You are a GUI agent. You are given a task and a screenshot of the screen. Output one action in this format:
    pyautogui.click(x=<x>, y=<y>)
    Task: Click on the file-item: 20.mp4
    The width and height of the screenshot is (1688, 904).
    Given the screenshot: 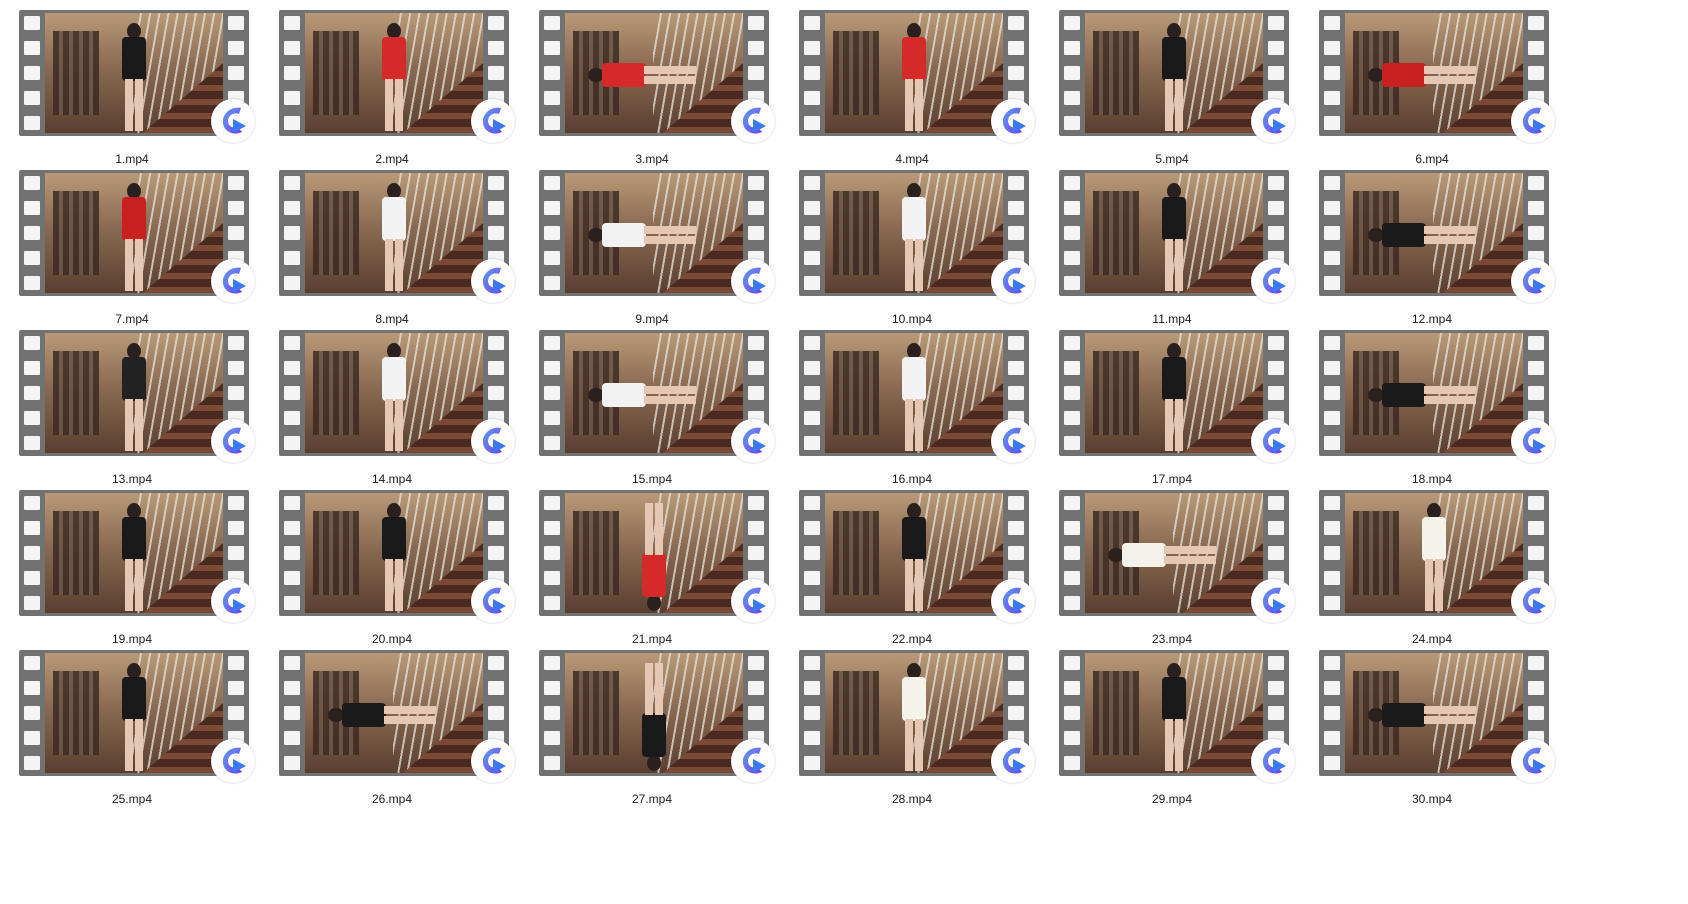 What is the action you would take?
    pyautogui.click(x=393, y=570)
    